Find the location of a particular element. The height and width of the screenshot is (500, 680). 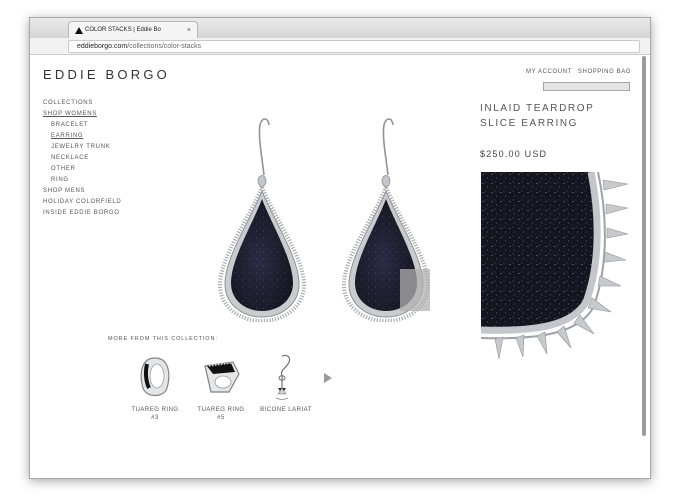

sidebar-item-ring: RING is located at coordinates (82, 180).